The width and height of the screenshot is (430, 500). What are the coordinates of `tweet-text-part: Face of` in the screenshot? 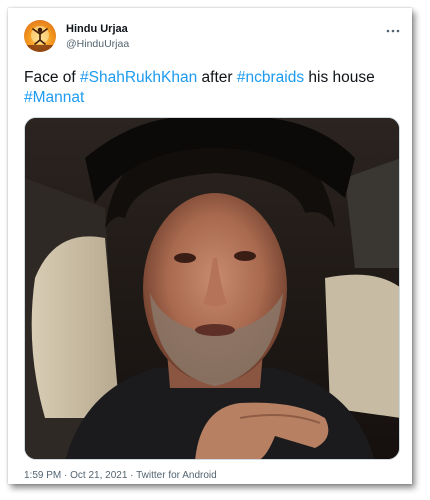 It's located at (52, 77).